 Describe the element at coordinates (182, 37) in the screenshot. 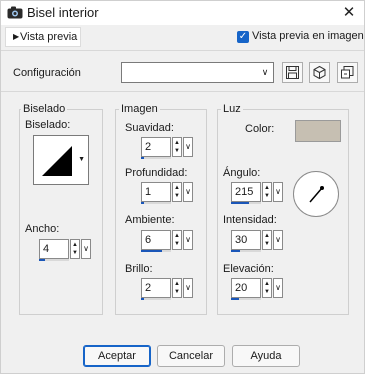

I see `preview-bar: ▶ Vista previa ✓ Vista previa en imagen` at that location.